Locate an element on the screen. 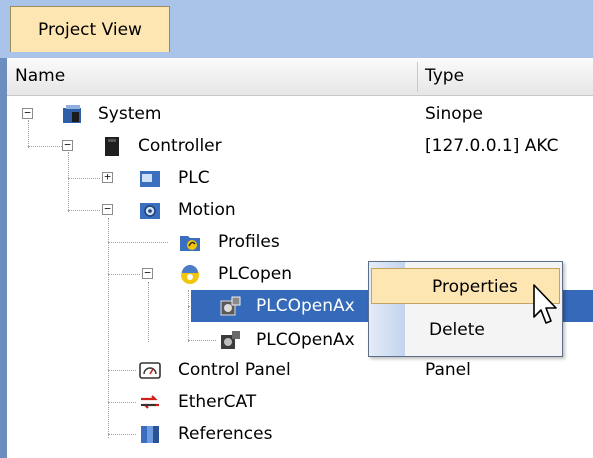 The image size is (593, 458). tree-row-system: − System Sinope is located at coordinates (296, 114).